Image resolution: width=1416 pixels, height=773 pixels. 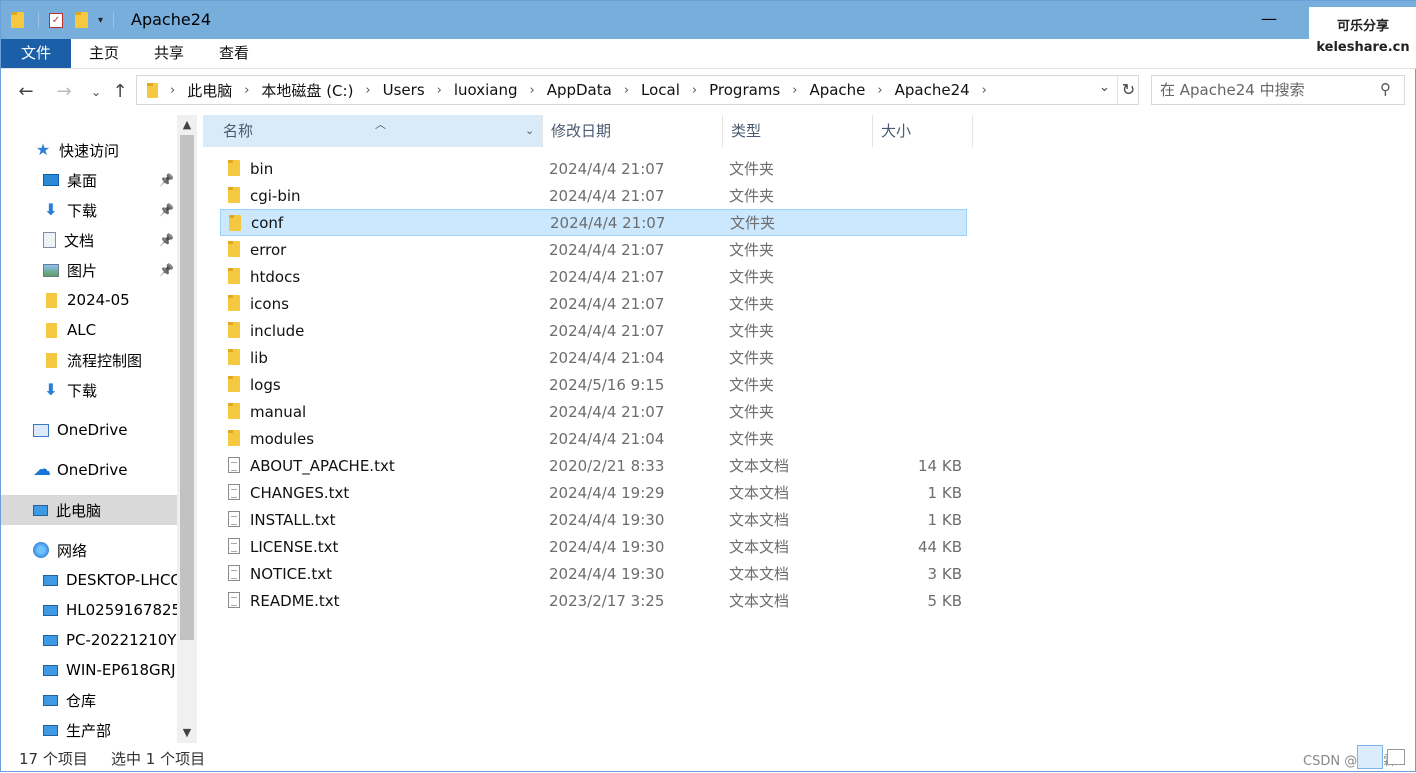 I want to click on sidebar-item: ALC, so click(x=89, y=330).